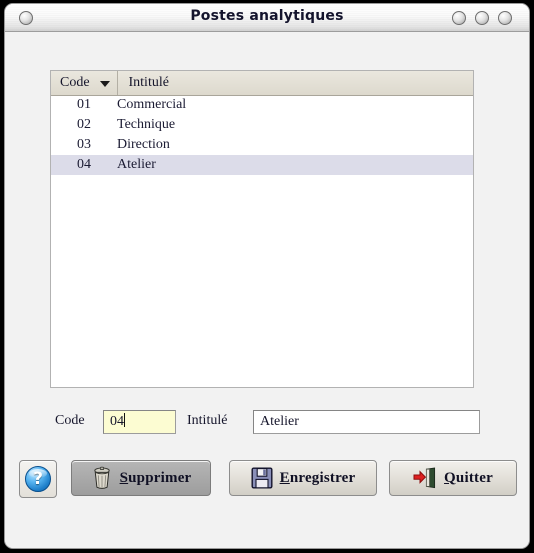 This screenshot has width=534, height=553. What do you see at coordinates (84, 124) in the screenshot?
I see `cell-code: 02` at bounding box center [84, 124].